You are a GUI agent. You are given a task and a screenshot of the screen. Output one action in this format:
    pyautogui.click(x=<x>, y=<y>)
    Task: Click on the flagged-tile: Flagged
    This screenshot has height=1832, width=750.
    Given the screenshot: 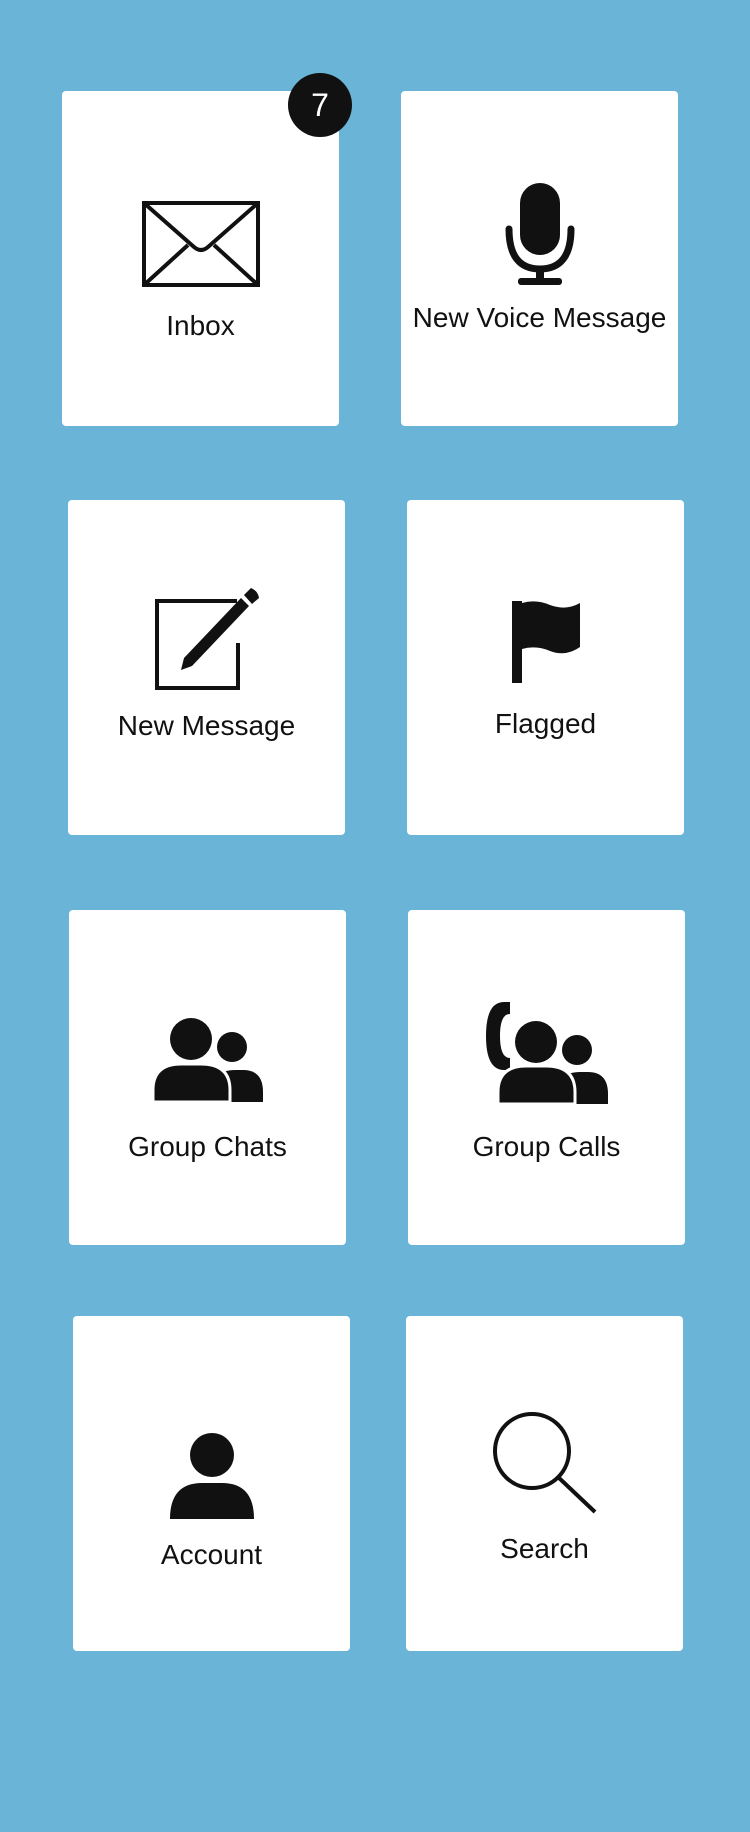 What is the action you would take?
    pyautogui.click(x=545, y=667)
    